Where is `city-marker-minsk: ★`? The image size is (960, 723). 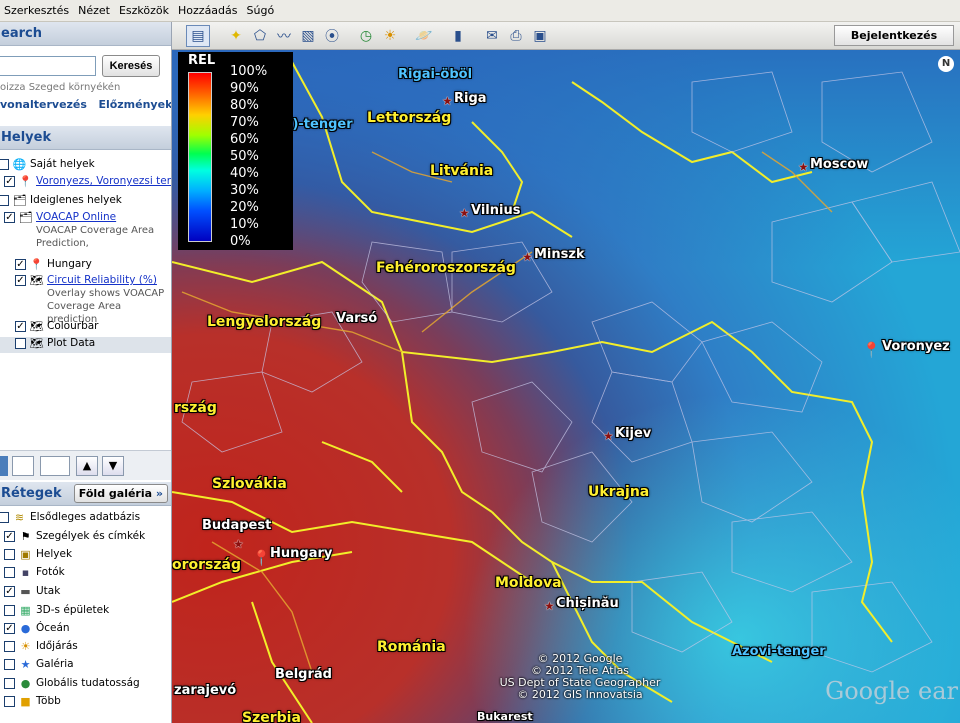 city-marker-minsk: ★ is located at coordinates (527, 257).